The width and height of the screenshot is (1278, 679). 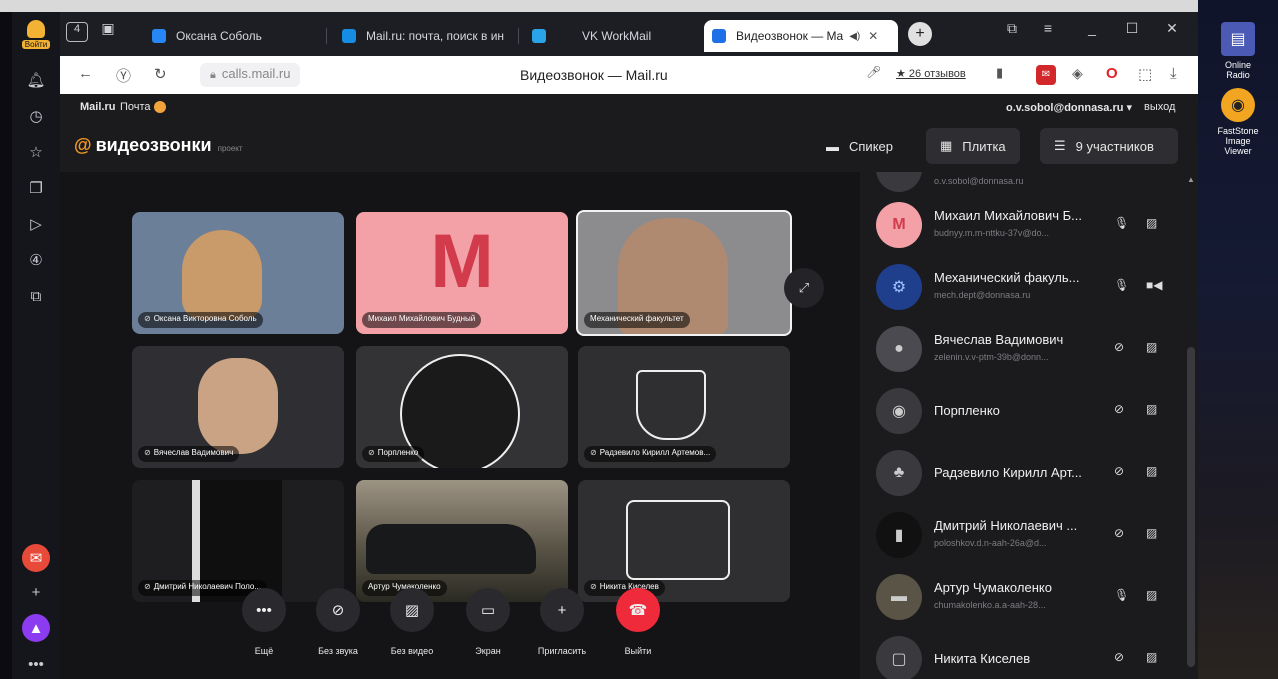 I want to click on video-off-button: ▨ Без видео, so click(x=412, y=622).